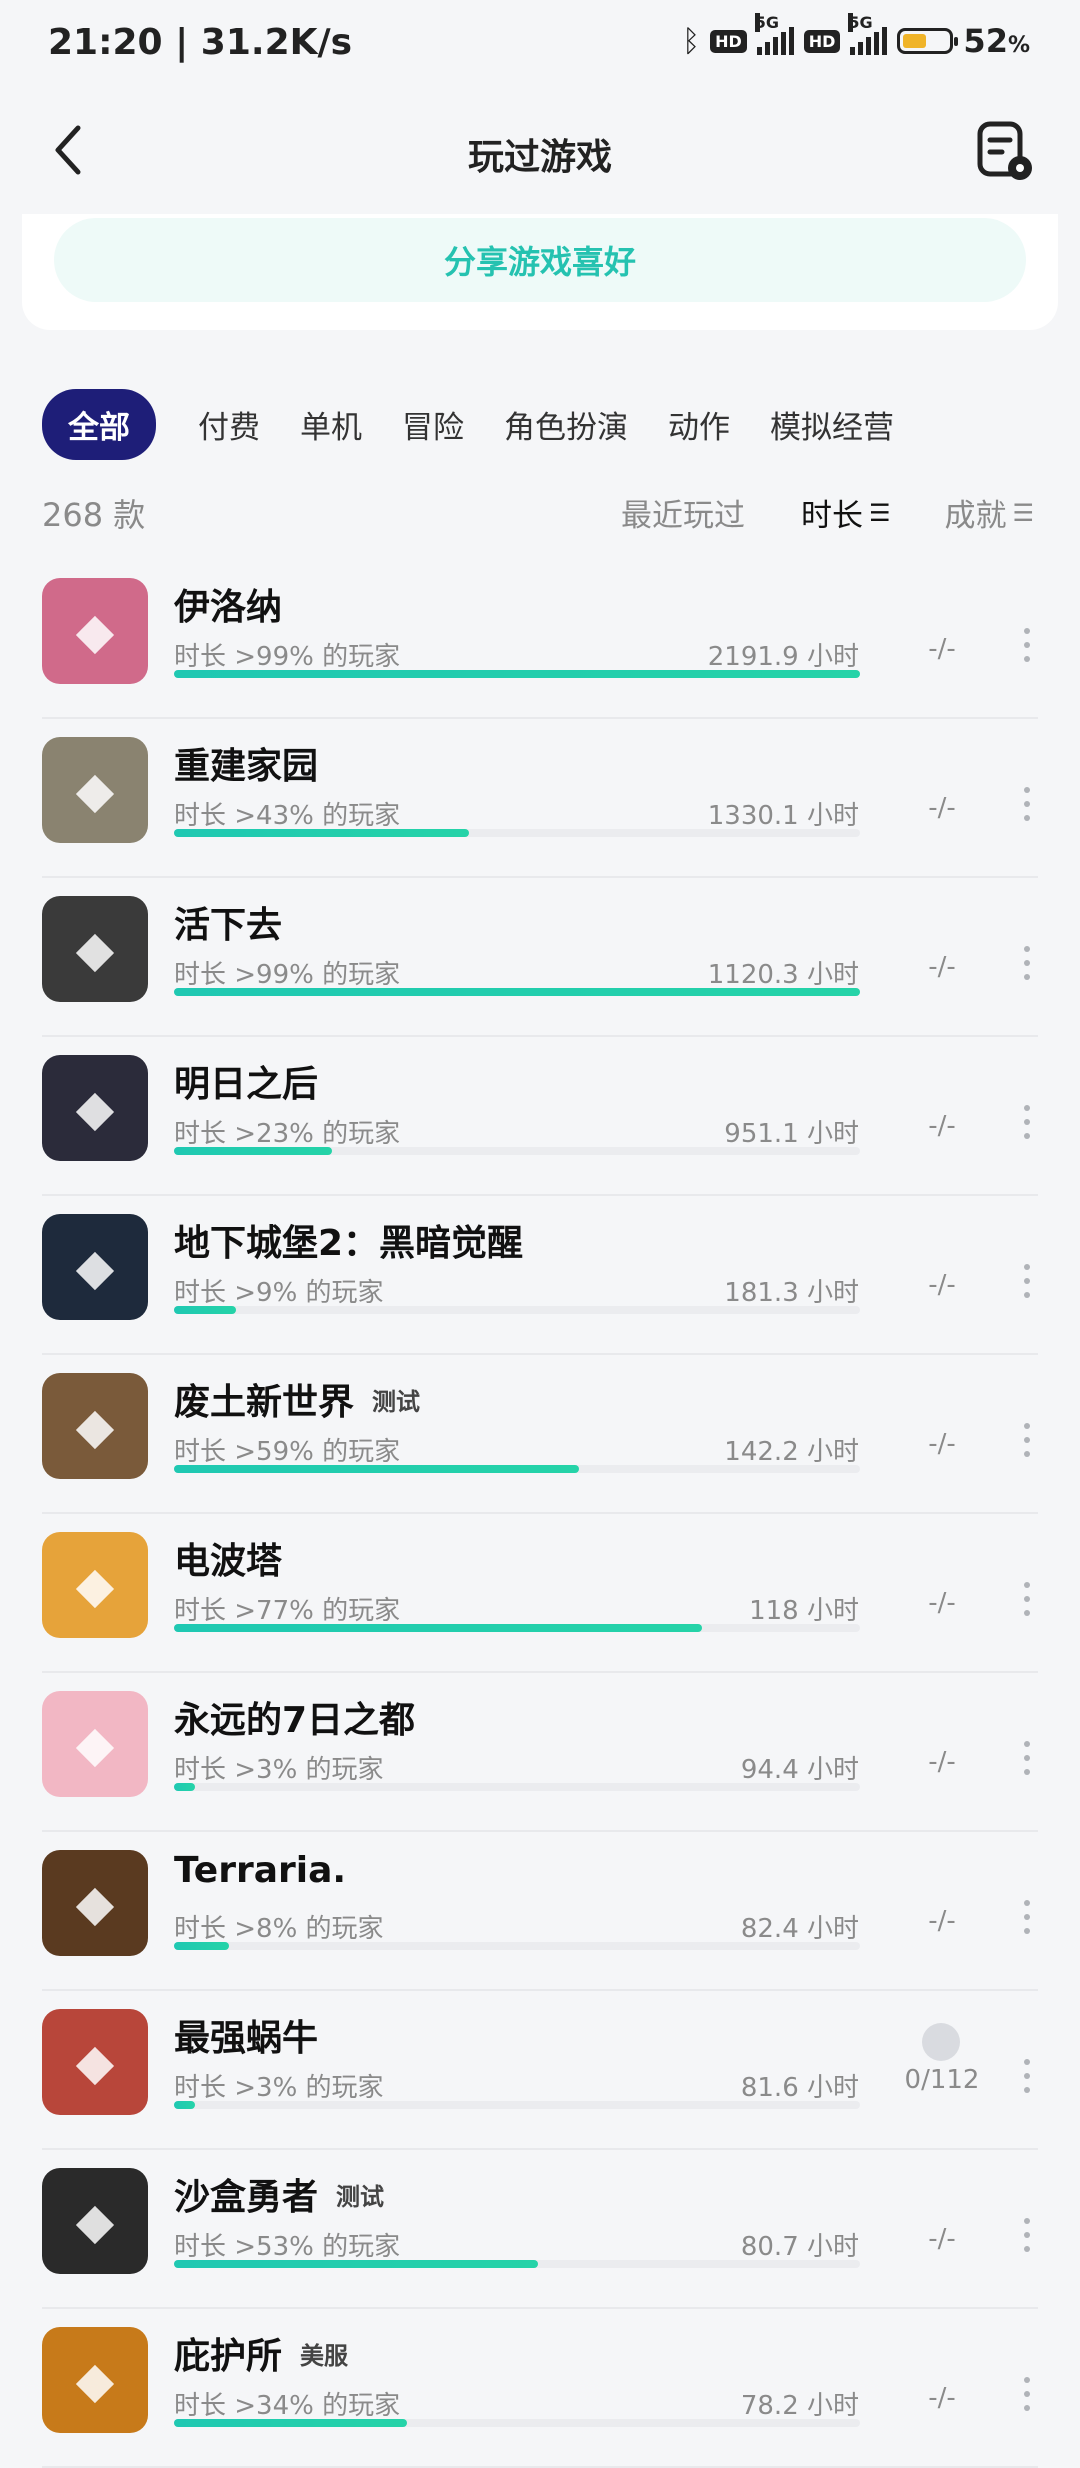 This screenshot has width=1080, height=2468. Describe the element at coordinates (246, 1084) in the screenshot. I see `game-name: 明日之后` at that location.